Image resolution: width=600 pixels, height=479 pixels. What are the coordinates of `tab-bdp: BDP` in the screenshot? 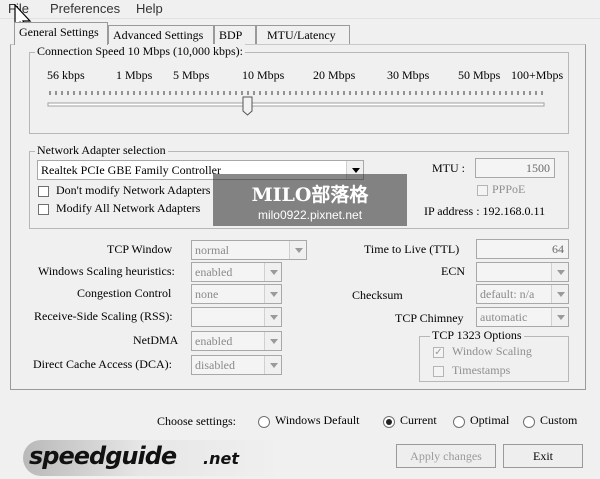 It's located at (235, 34).